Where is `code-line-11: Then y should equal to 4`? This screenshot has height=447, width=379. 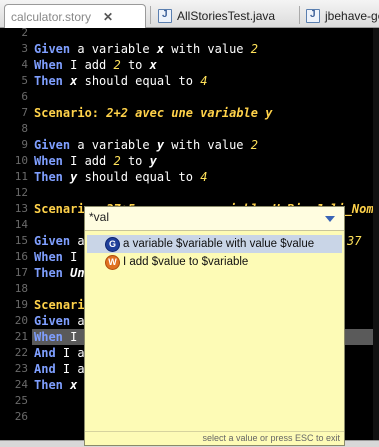 code-line-11: Then y should equal to 4 is located at coordinates (121, 177).